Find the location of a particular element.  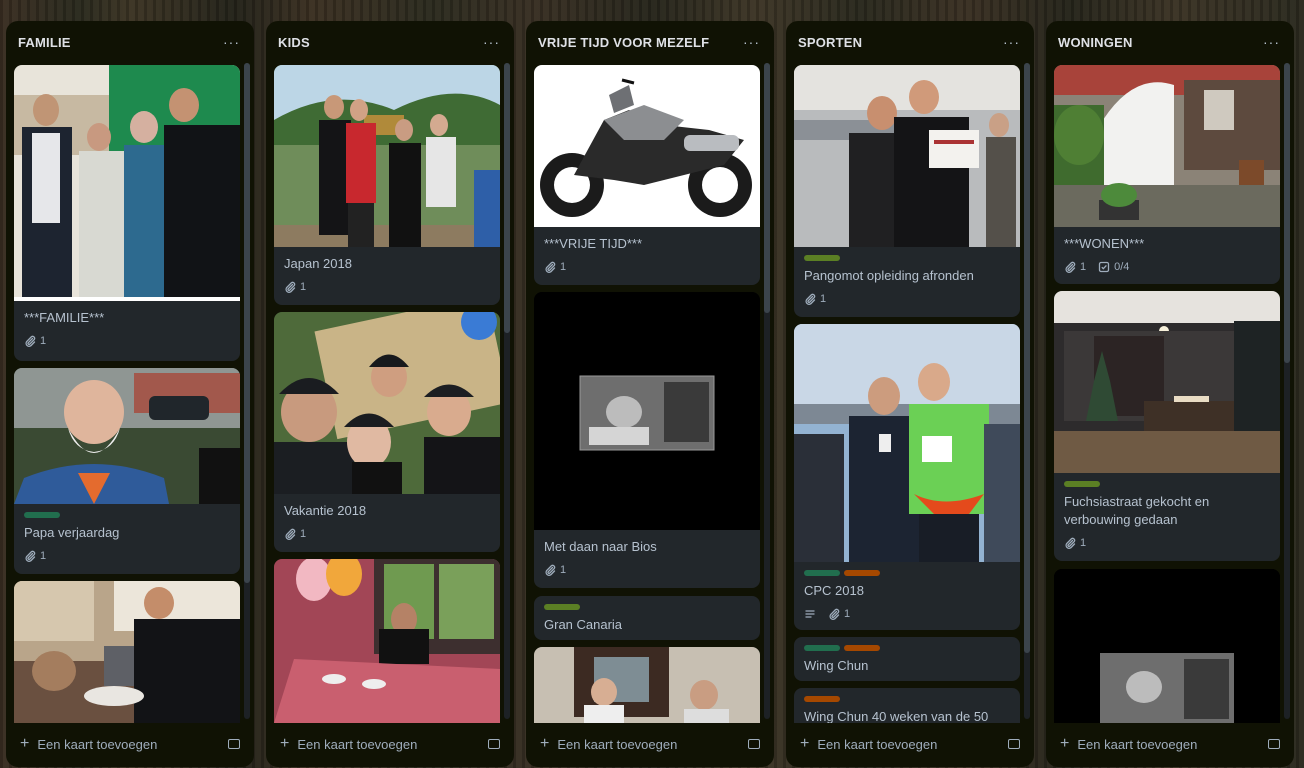

card-wing-chun: Wing Chun is located at coordinates (907, 659).